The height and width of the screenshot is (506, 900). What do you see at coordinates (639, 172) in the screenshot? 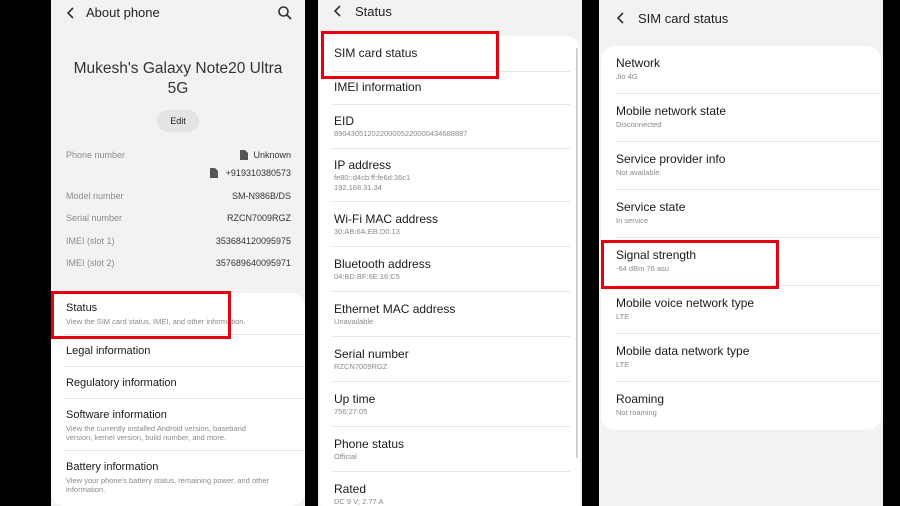
I see `item-value: Not available.` at bounding box center [639, 172].